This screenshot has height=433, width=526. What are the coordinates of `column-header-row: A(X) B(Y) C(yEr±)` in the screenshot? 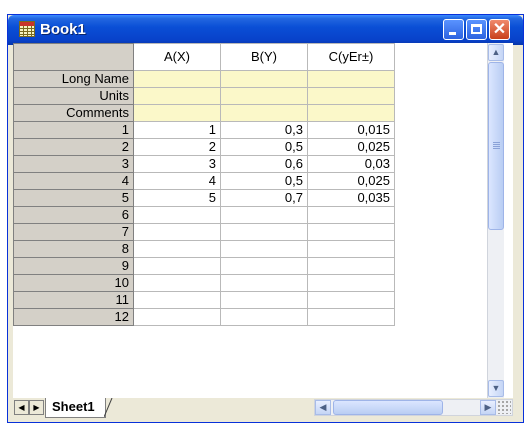 It's located at (250, 57).